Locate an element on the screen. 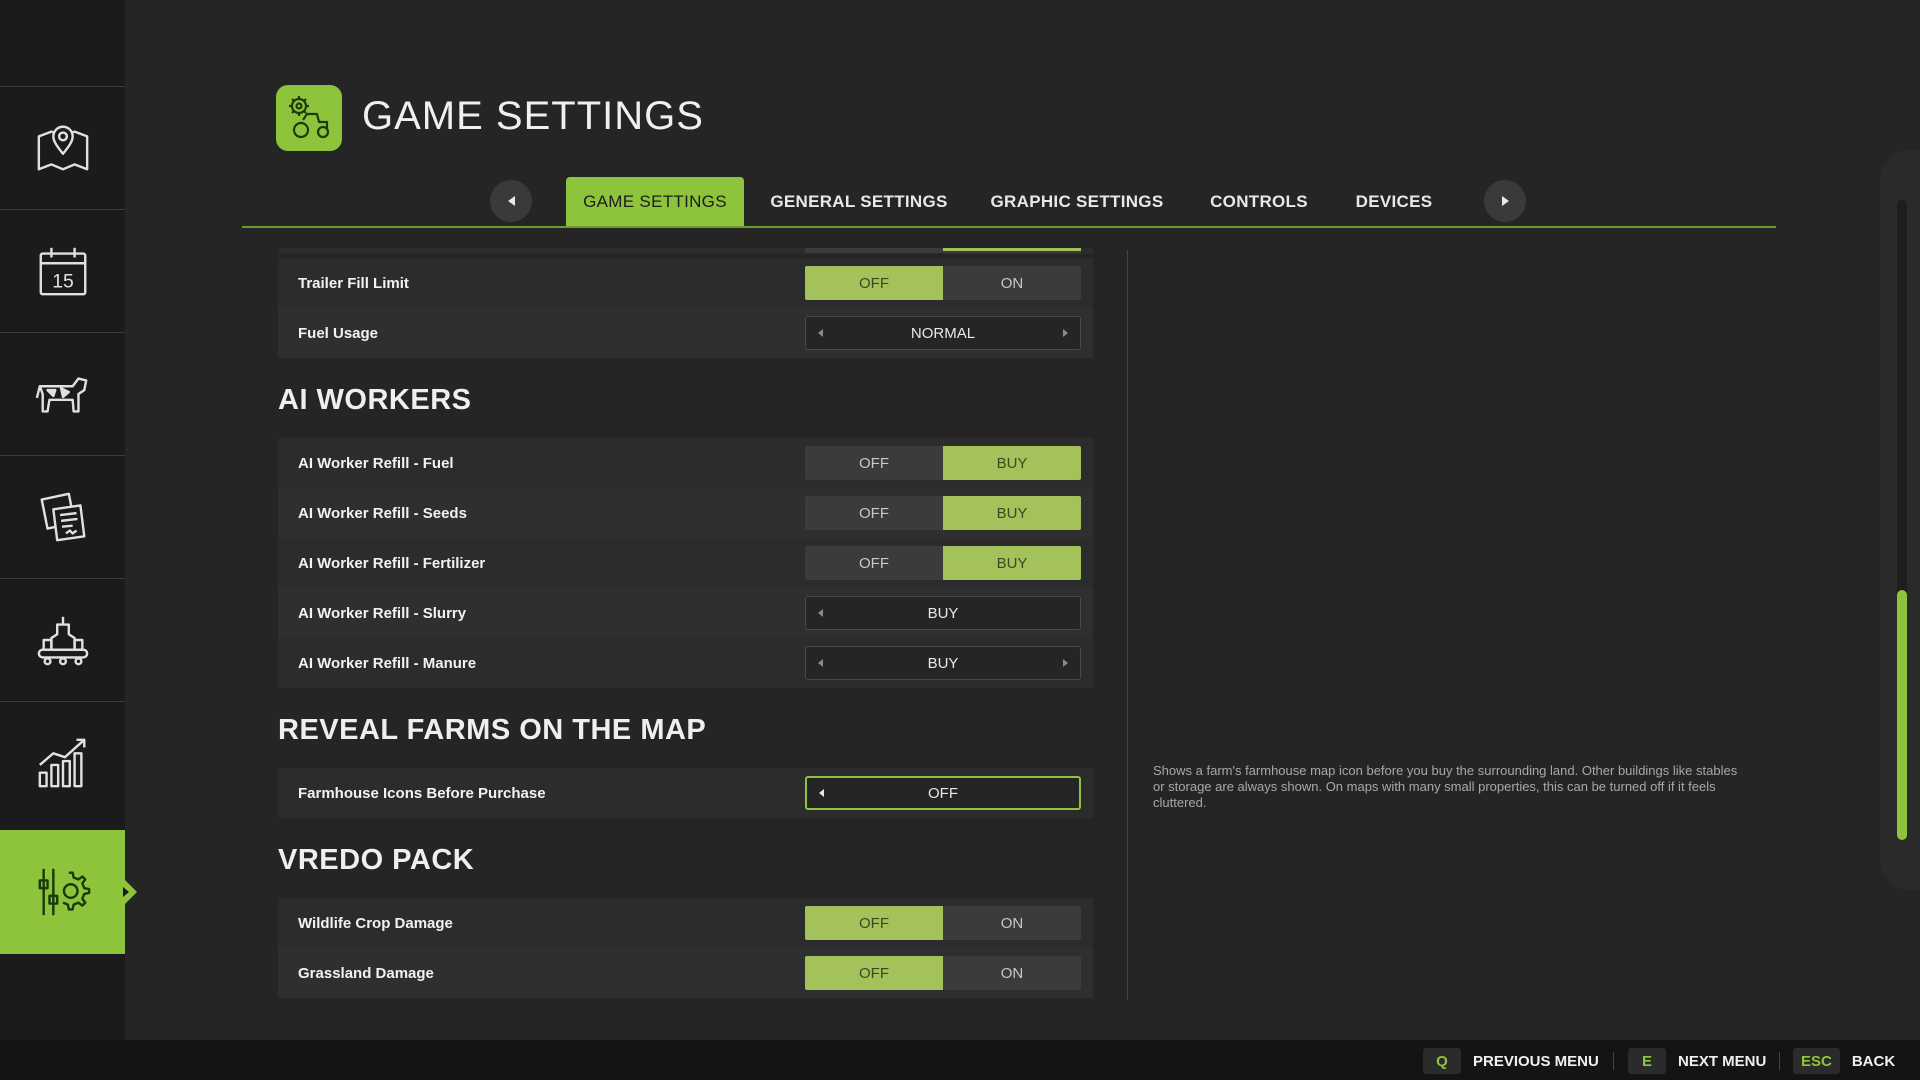 The image size is (1920, 1080). ai-refill-seeds-toggle: OFF BUY is located at coordinates (943, 513).